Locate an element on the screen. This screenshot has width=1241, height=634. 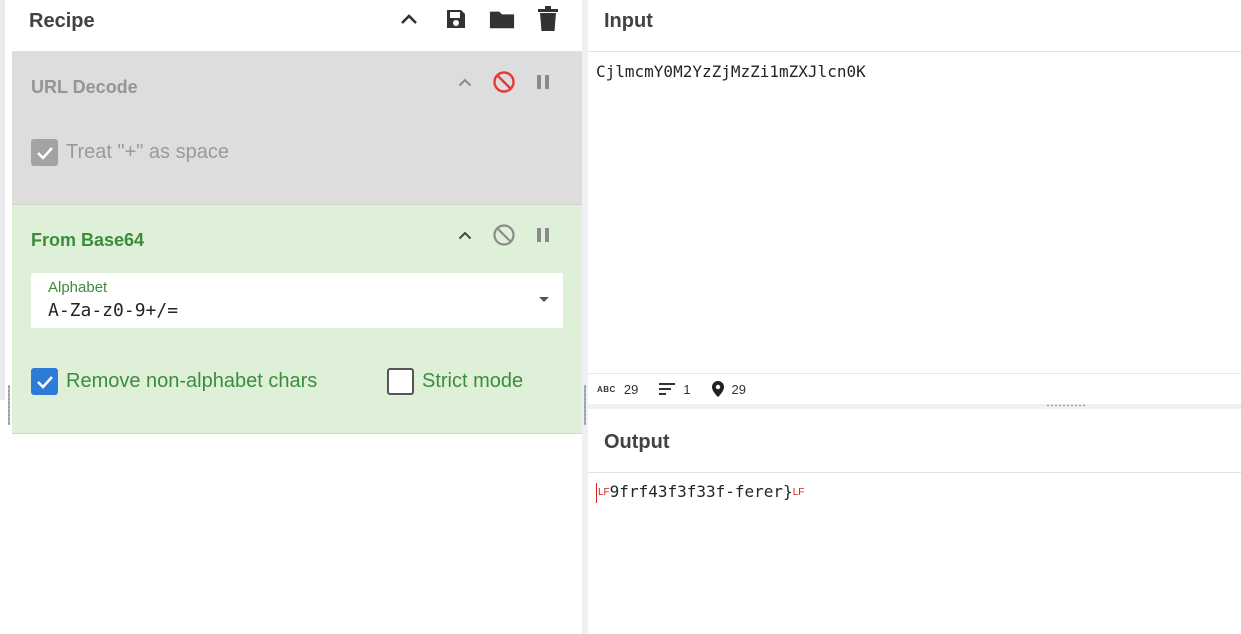
save-icon is located at coordinates (456, 19).